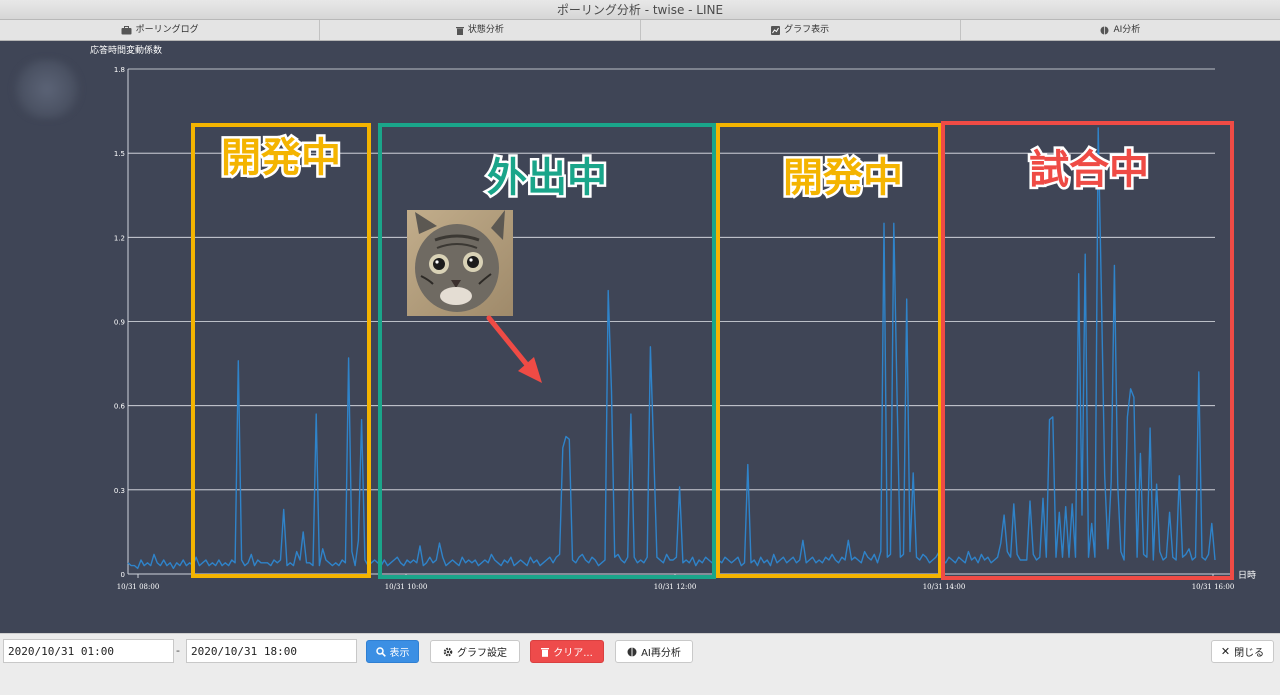 The height and width of the screenshot is (695, 1280). Describe the element at coordinates (126, 29) in the screenshot. I see `briefcase-icon` at that location.